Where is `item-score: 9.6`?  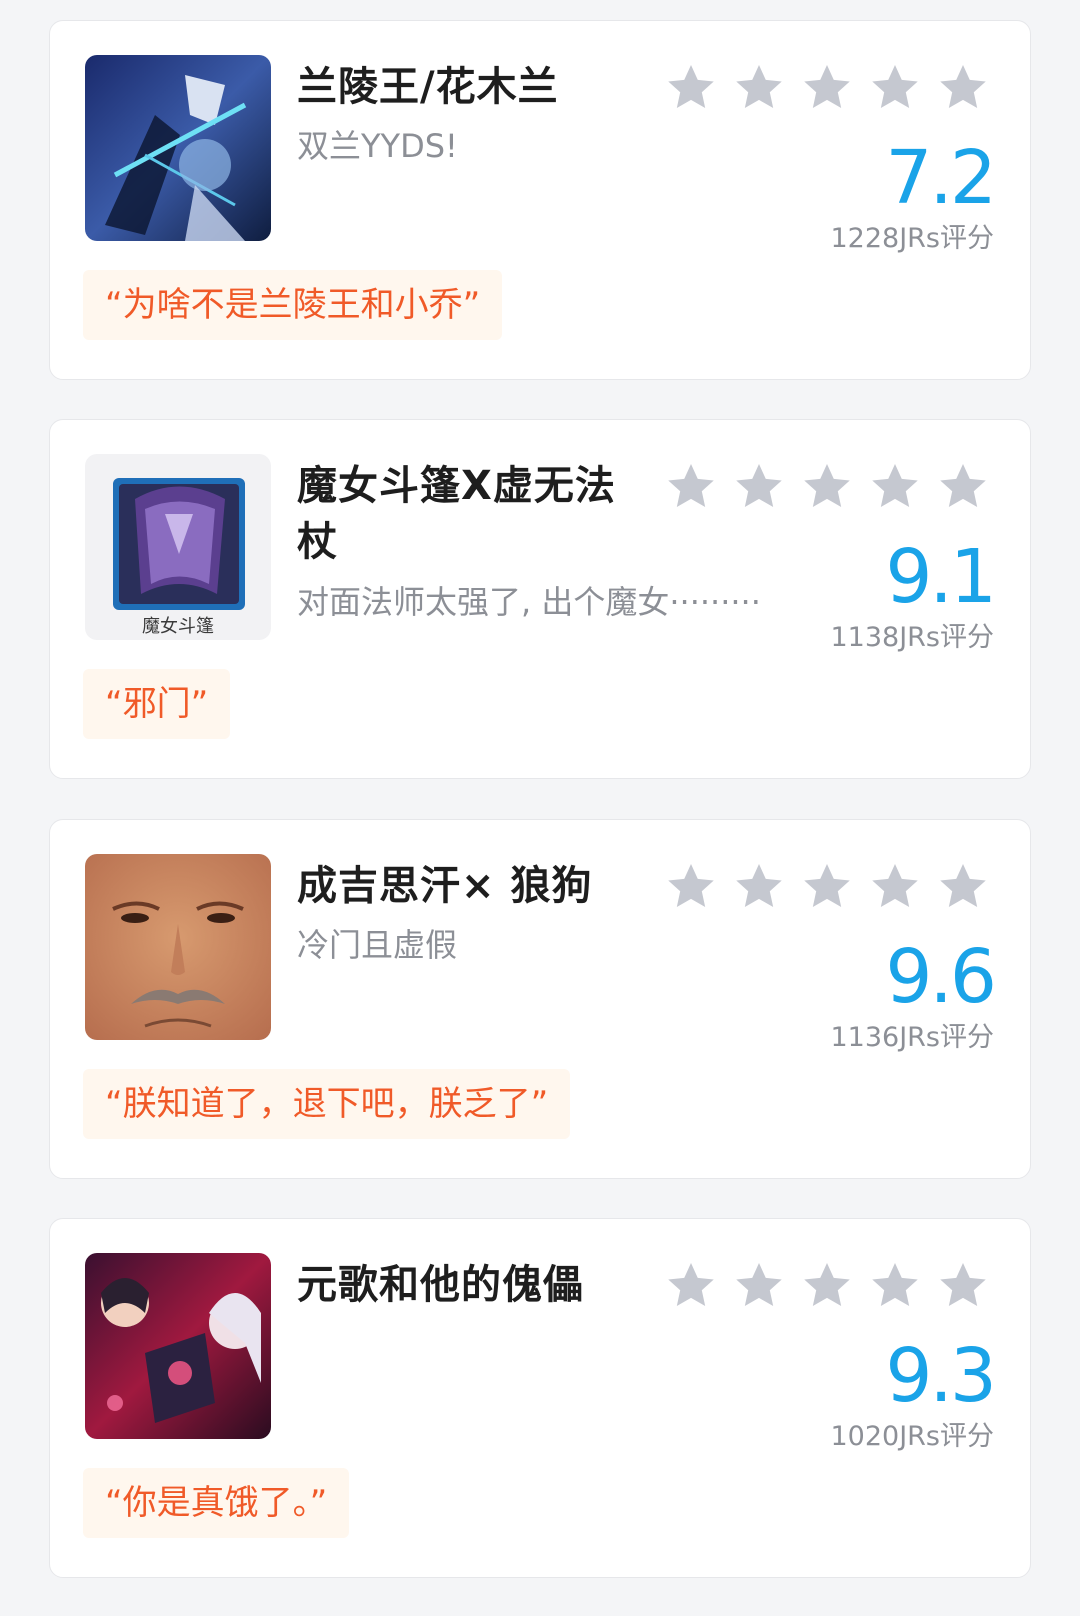
item-score: 9.6 is located at coordinates (941, 977).